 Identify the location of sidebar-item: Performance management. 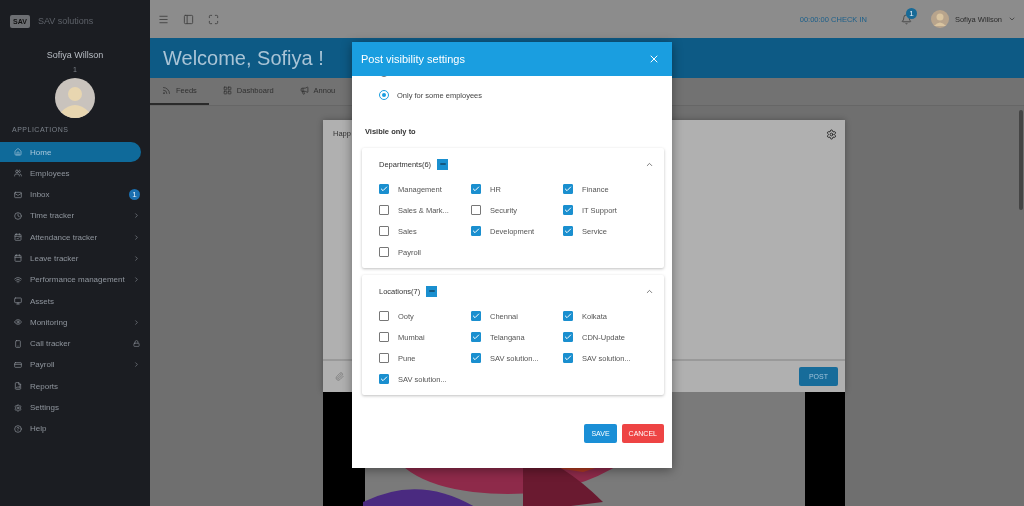
(75, 279).